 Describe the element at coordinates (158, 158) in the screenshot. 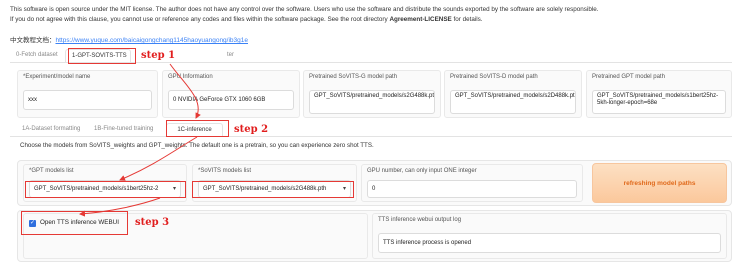

I see `arrow-step2-to-models` at that location.